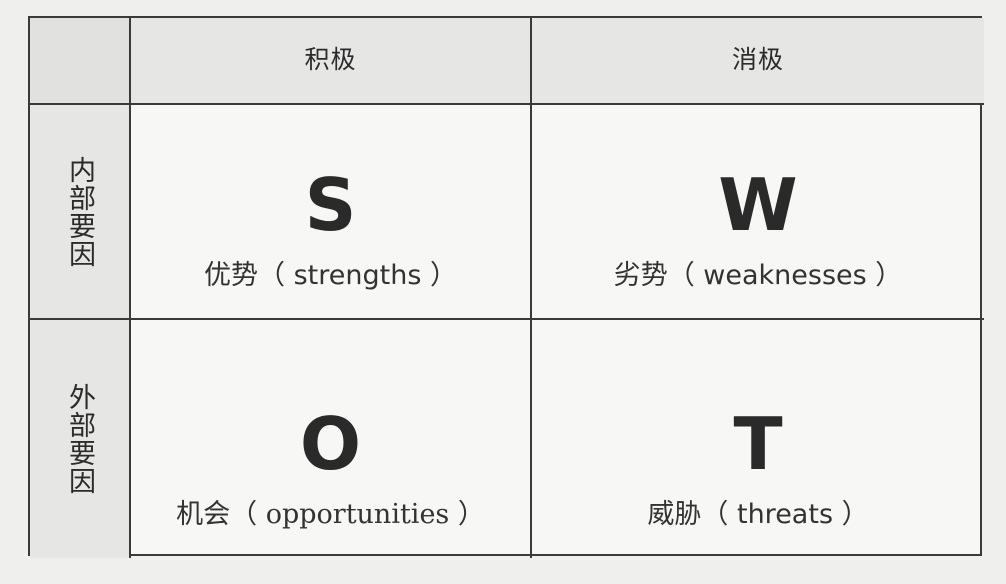 The width and height of the screenshot is (1006, 584). What do you see at coordinates (758, 205) in the screenshot?
I see `weaknesses-letter: W` at bounding box center [758, 205].